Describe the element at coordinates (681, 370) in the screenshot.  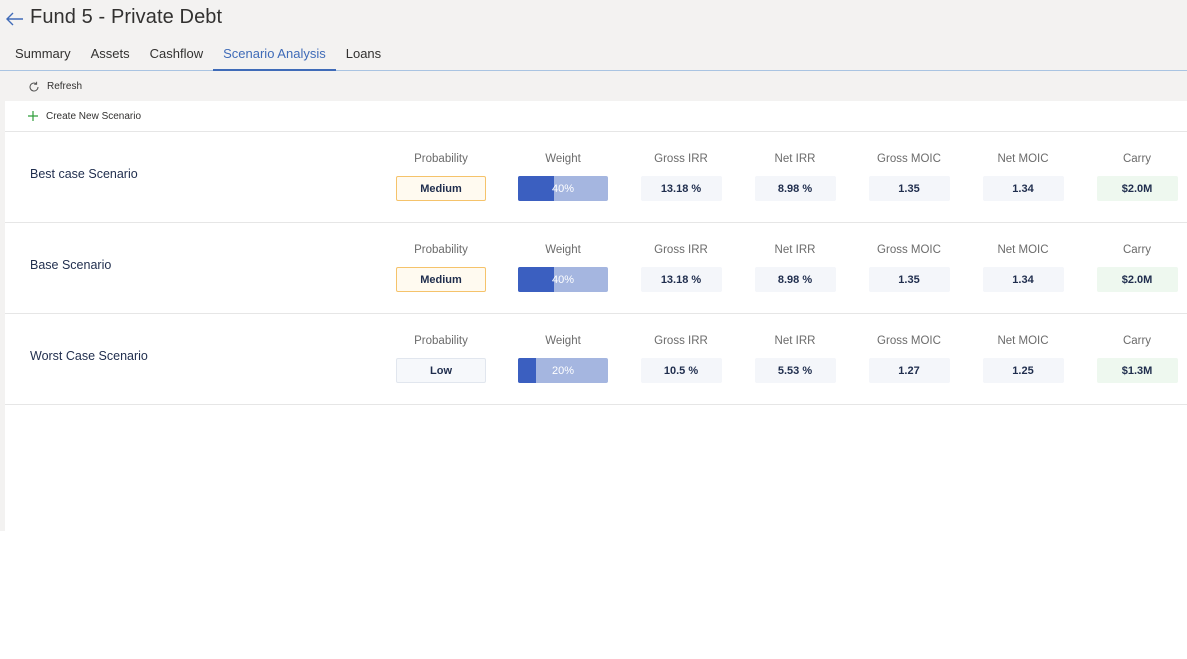
I see `gross-irr-value: 10.5 %` at that location.